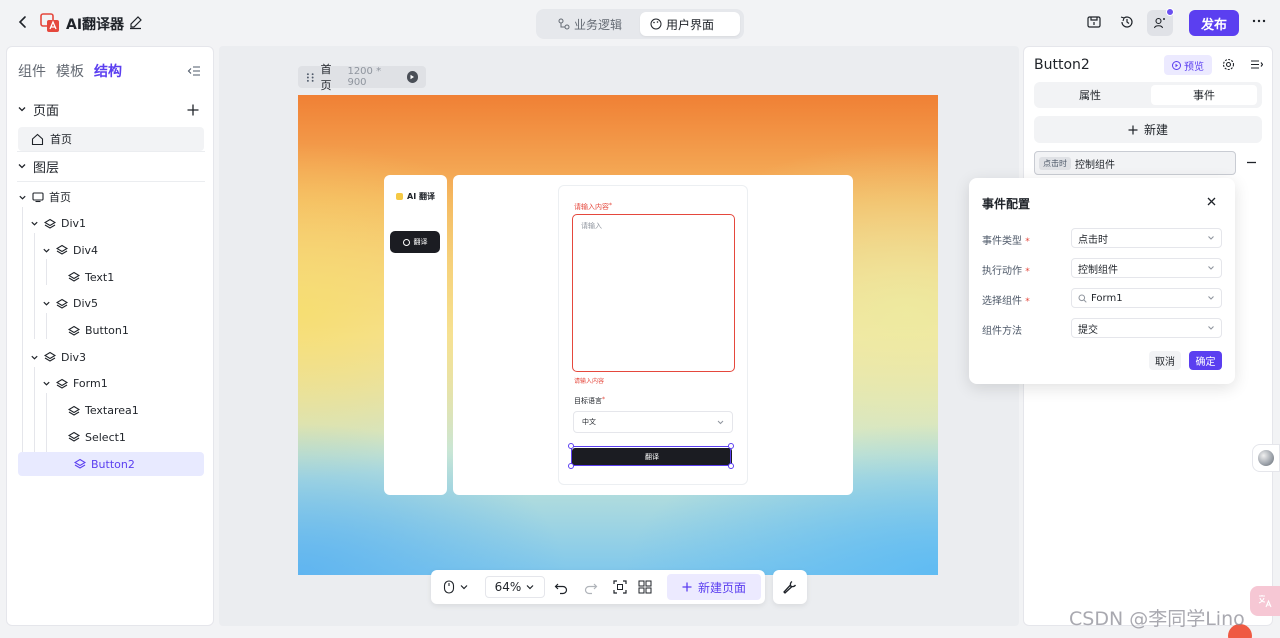 The height and width of the screenshot is (638, 1280). Describe the element at coordinates (1002, 271) in the screenshot. I see `field-label-text: 执行动作` at that location.